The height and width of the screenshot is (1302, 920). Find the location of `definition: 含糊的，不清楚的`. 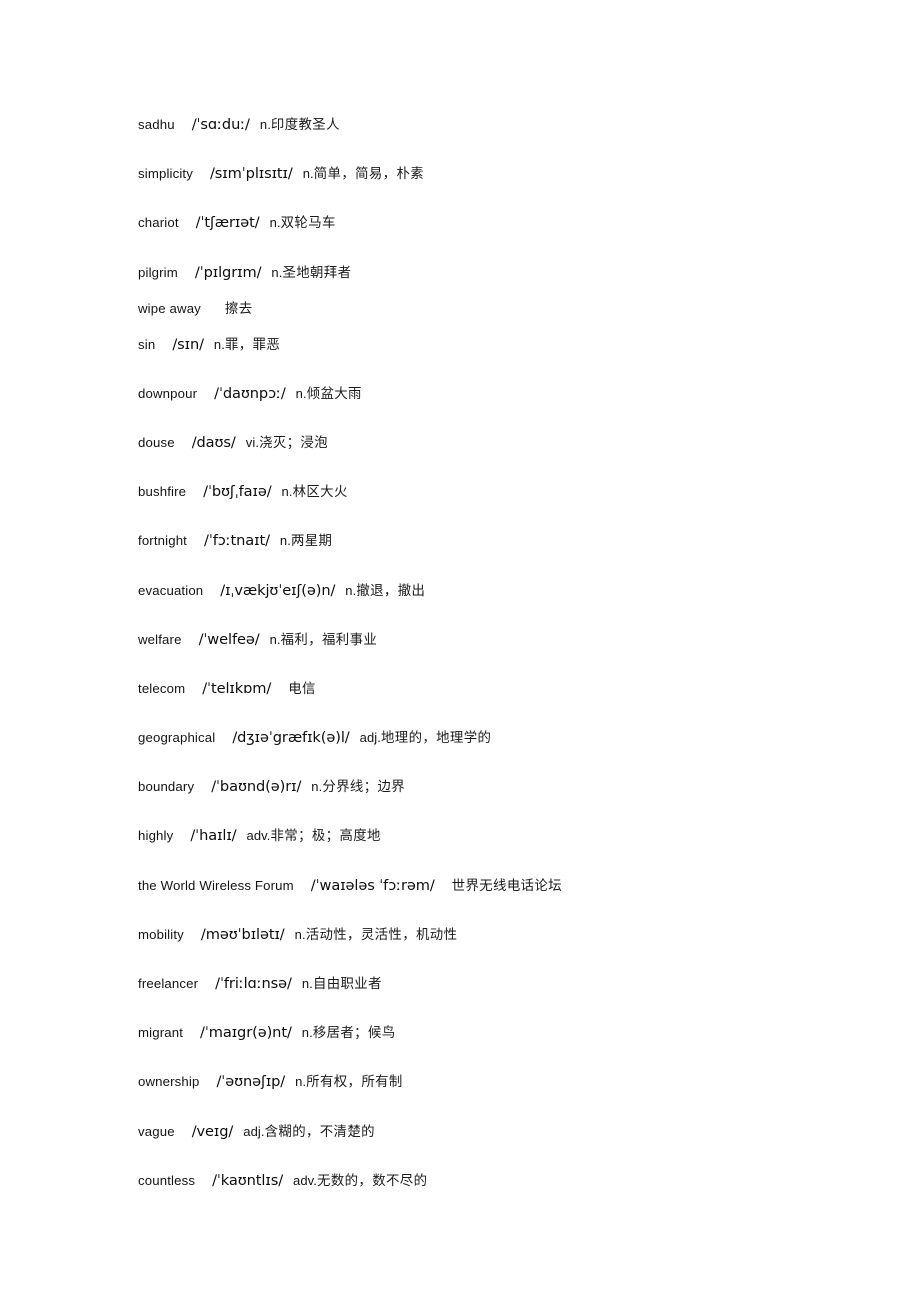

definition: 含糊的，不清楚的 is located at coordinates (319, 1132).